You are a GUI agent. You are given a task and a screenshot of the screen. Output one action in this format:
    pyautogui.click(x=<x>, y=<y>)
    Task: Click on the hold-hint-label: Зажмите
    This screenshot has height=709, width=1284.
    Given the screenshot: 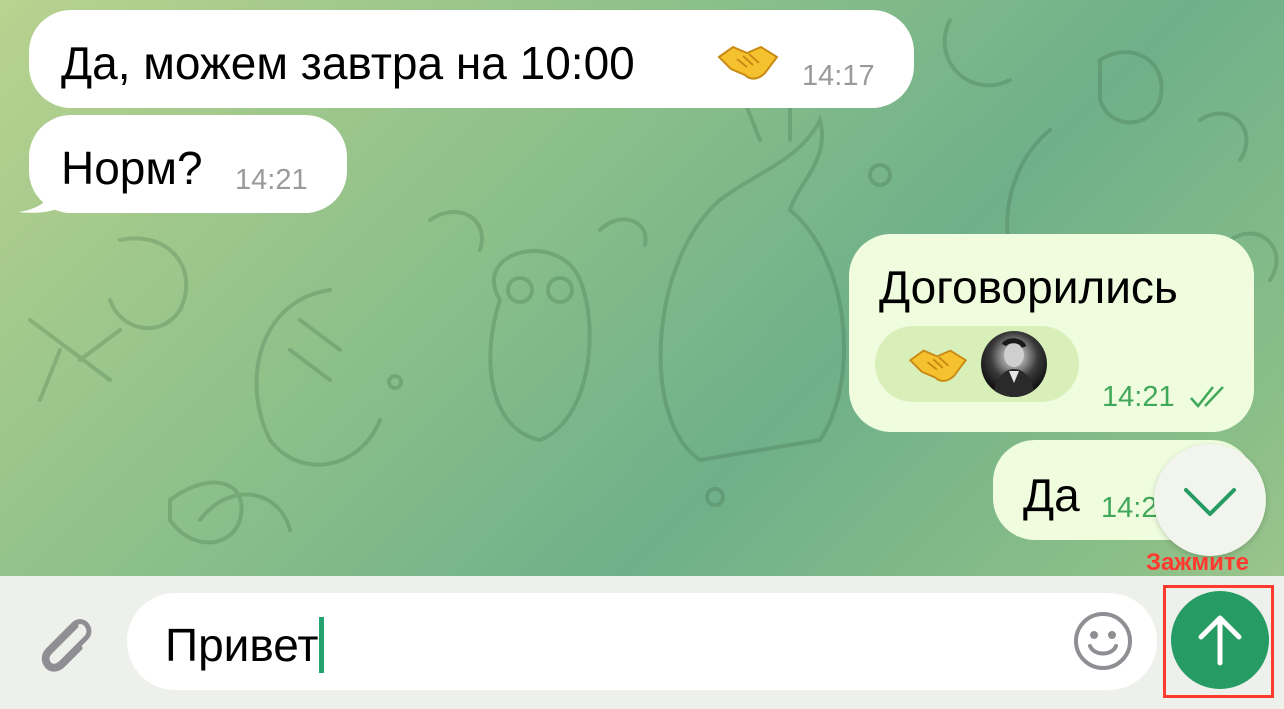 What is the action you would take?
    pyautogui.click(x=1198, y=562)
    